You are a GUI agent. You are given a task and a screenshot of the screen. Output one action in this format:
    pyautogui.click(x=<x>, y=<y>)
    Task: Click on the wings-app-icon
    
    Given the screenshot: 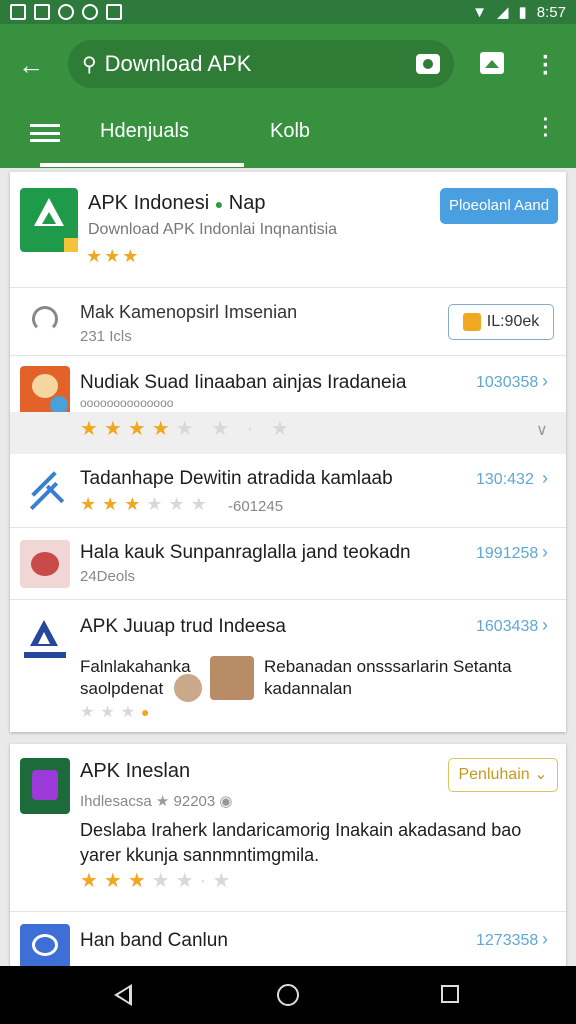 What is the action you would take?
    pyautogui.click(x=45, y=491)
    